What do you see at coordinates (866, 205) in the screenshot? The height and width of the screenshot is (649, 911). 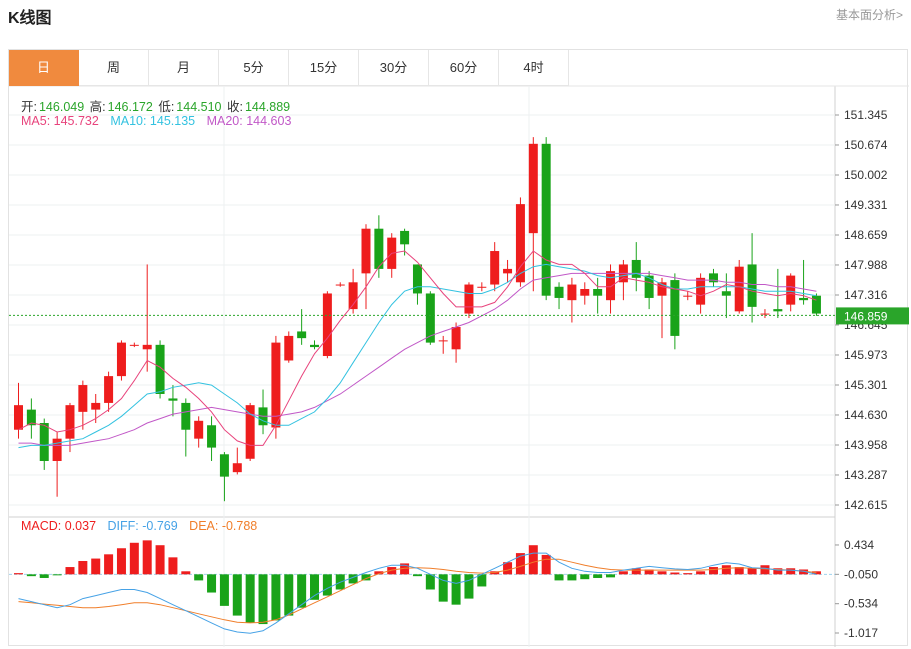 I see `y-tick-label: 149.331` at bounding box center [866, 205].